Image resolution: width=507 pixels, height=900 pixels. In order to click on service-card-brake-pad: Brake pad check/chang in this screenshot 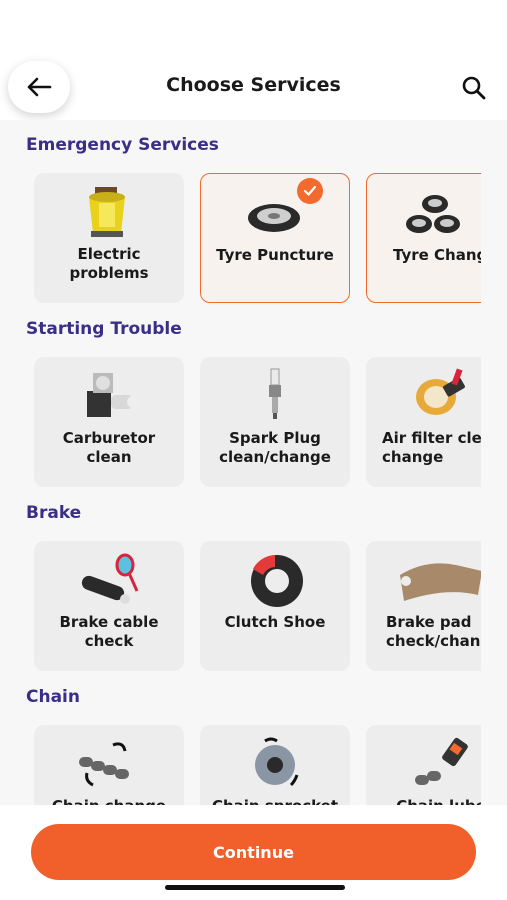, I will do `click(423, 606)`.